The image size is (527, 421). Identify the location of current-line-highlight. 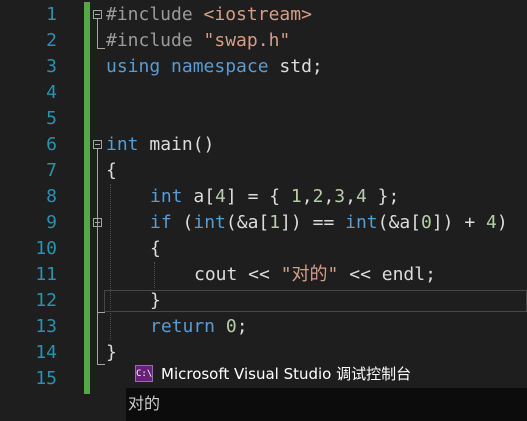
(315, 301).